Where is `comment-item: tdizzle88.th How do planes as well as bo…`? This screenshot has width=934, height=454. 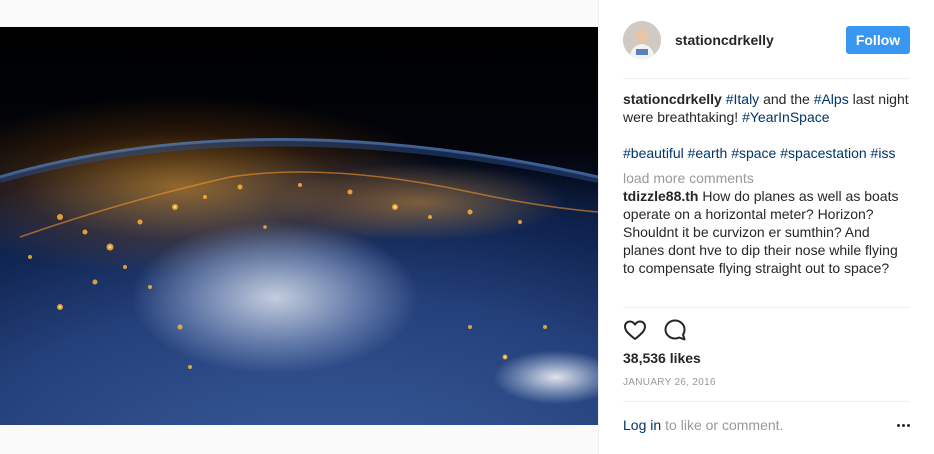
comment-item: tdizzle88.th How do planes as well as bo… is located at coordinates (766, 232).